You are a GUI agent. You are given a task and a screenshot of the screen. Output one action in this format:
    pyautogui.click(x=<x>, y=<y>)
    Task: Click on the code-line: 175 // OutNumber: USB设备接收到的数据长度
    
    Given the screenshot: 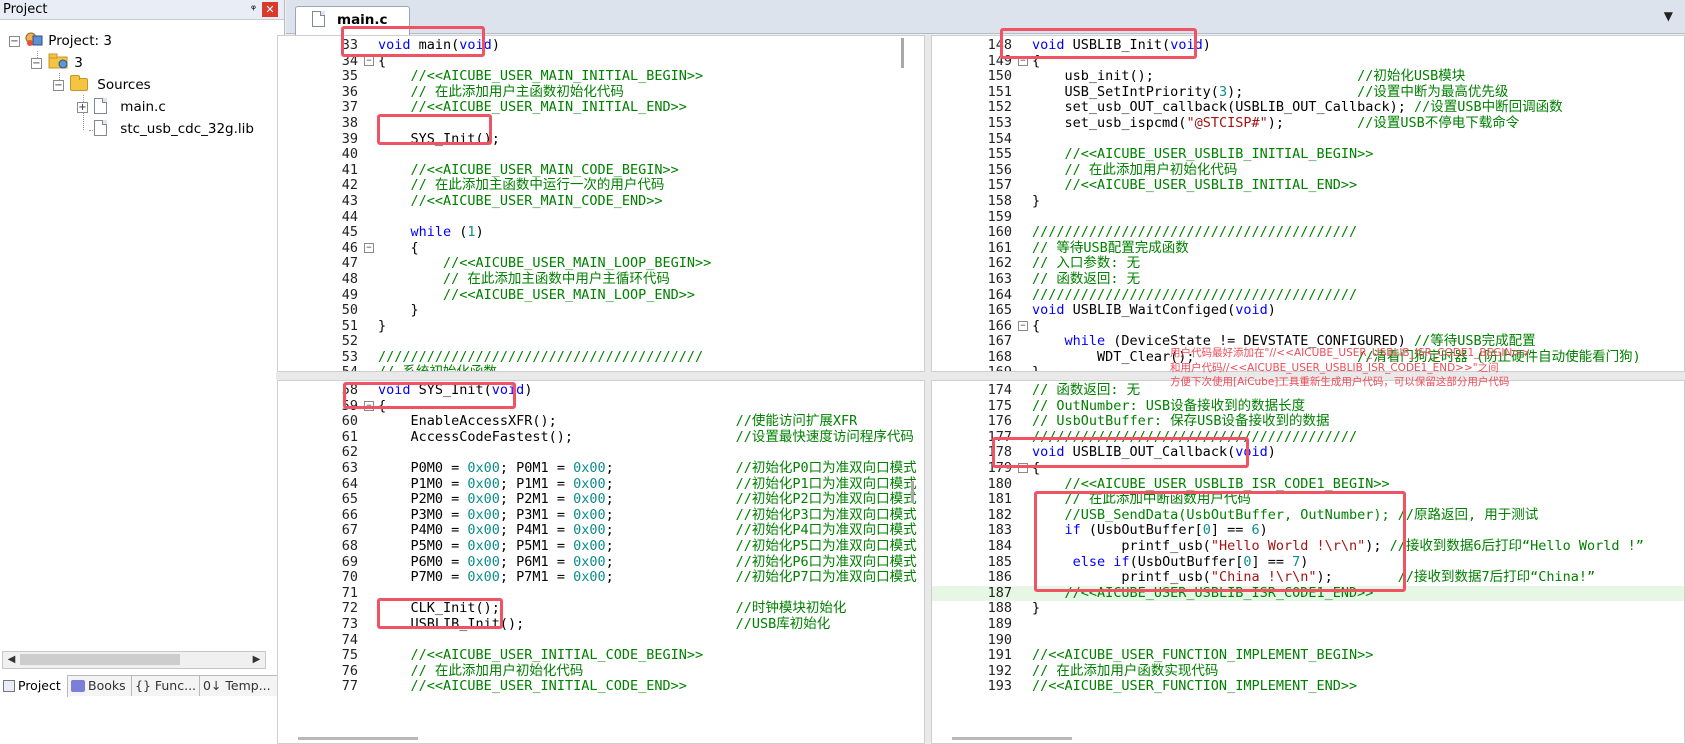 What is the action you would take?
    pyautogui.click(x=1308, y=406)
    